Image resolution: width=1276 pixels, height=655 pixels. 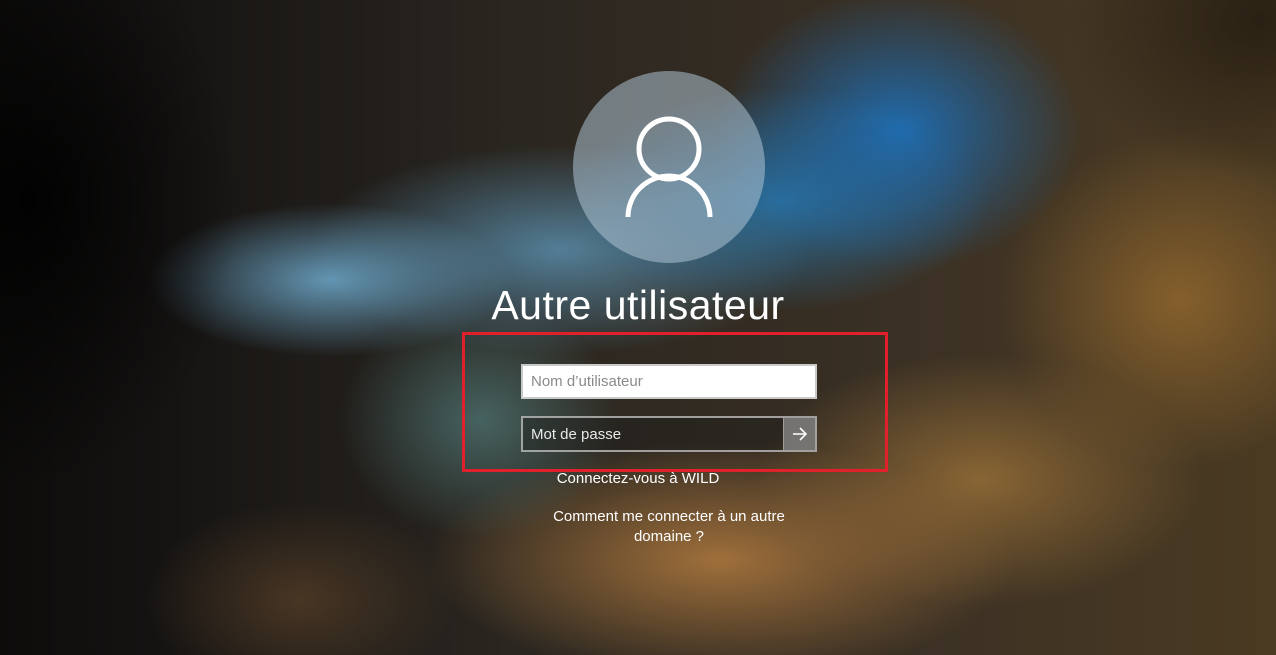 I want to click on password-field-container, so click(x=669, y=434).